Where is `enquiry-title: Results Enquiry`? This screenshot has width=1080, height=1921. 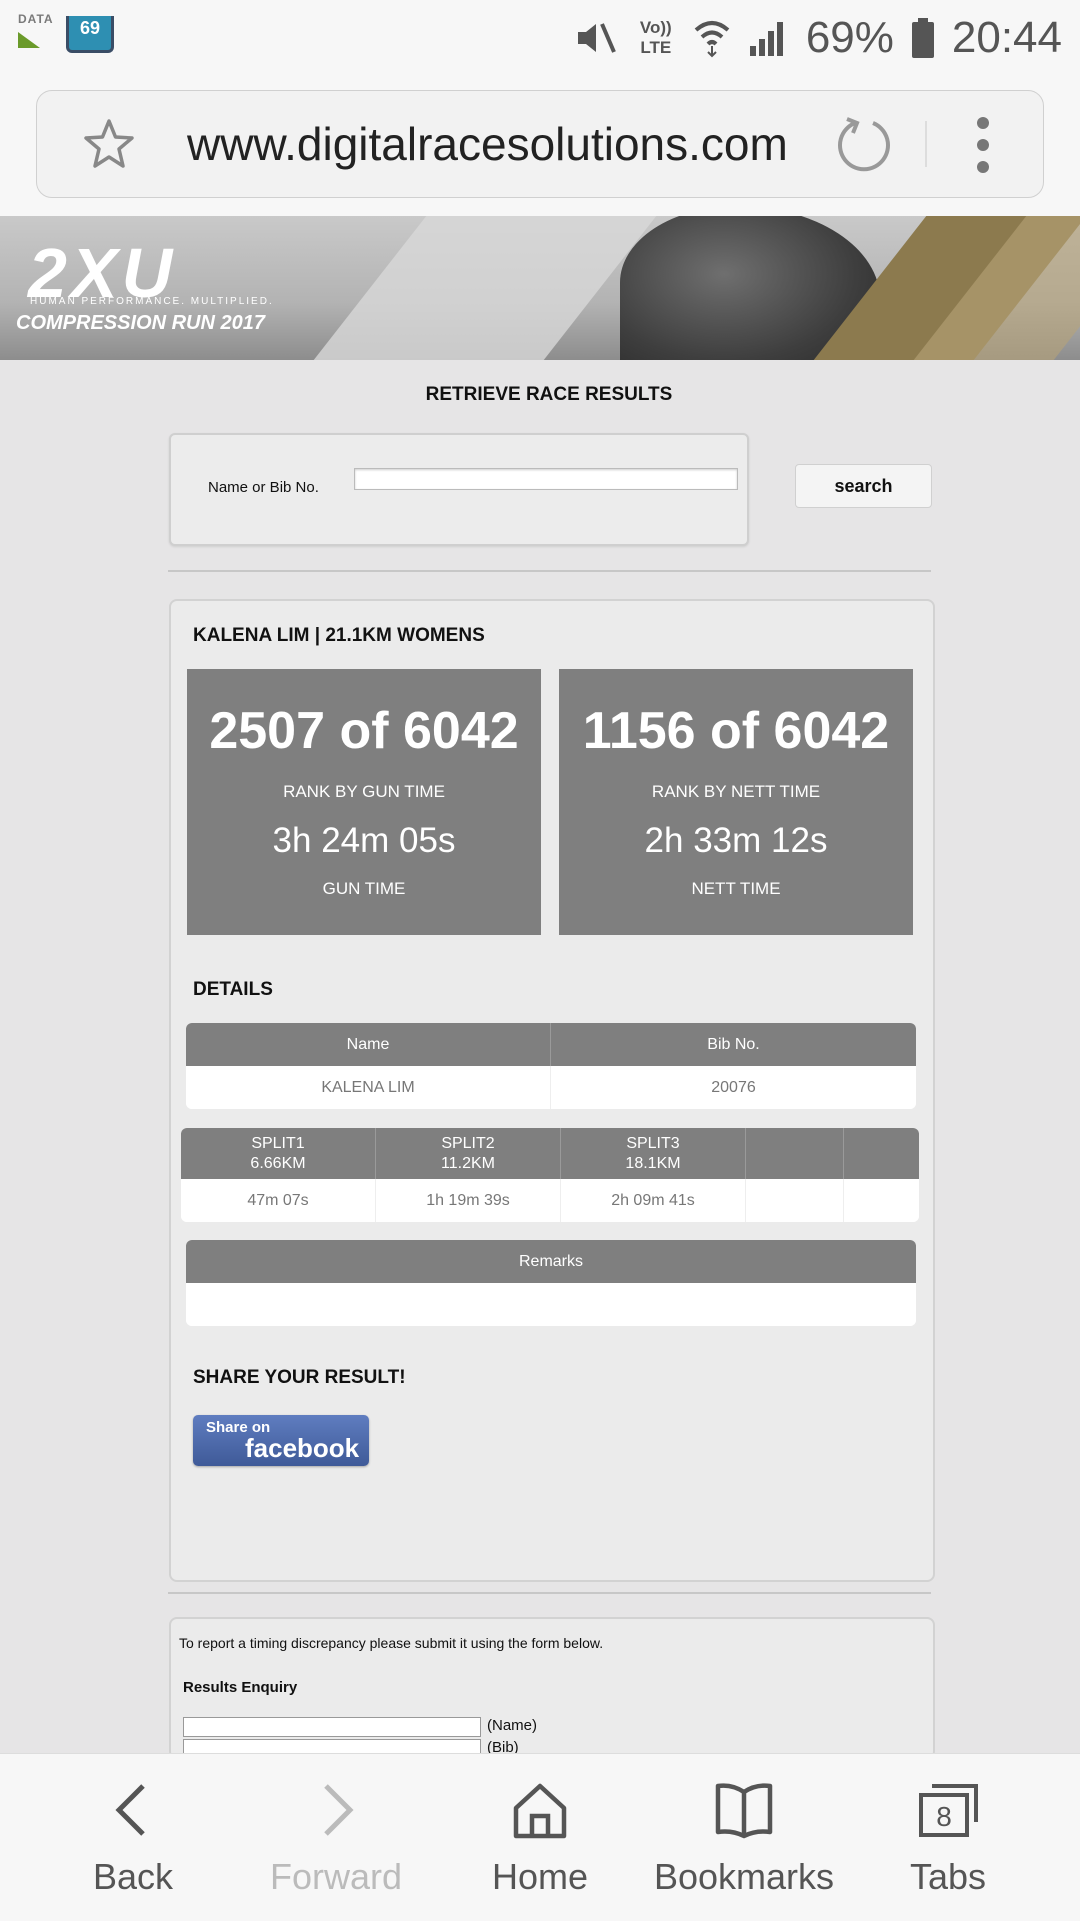
enquiry-title: Results Enquiry is located at coordinates (240, 1687).